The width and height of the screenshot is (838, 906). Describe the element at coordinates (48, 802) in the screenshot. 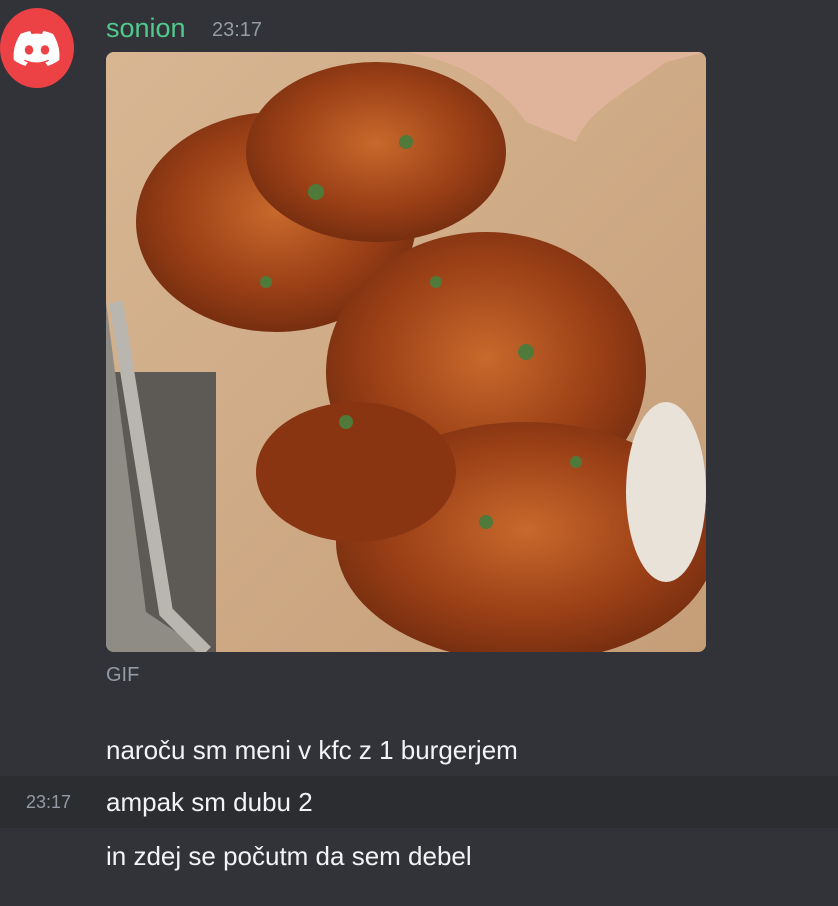

I see `hover-timestamp: 23:17` at that location.